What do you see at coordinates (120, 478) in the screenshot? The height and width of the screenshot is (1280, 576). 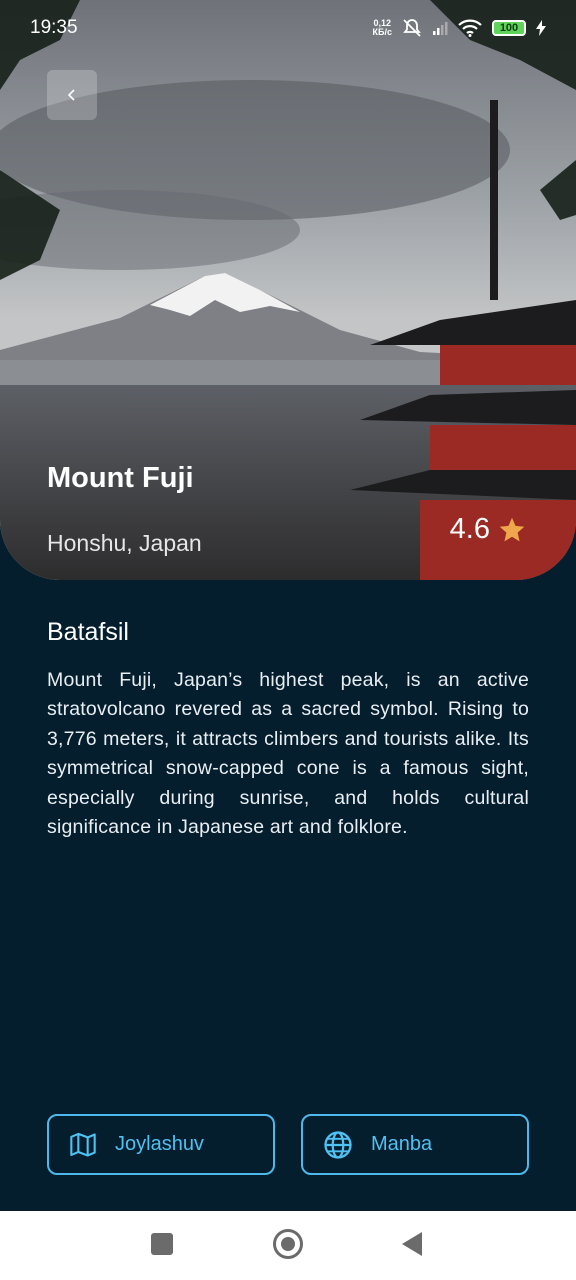 I see `place-title: Mount Fuji` at bounding box center [120, 478].